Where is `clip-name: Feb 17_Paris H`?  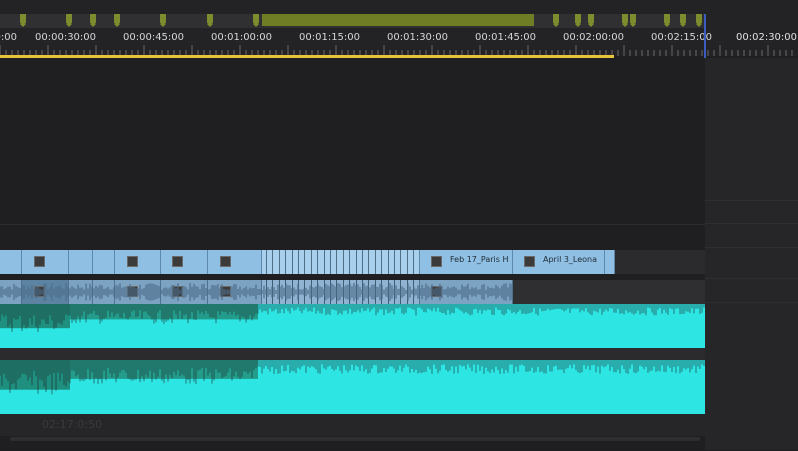 clip-name: Feb 17_Paris H is located at coordinates (479, 259).